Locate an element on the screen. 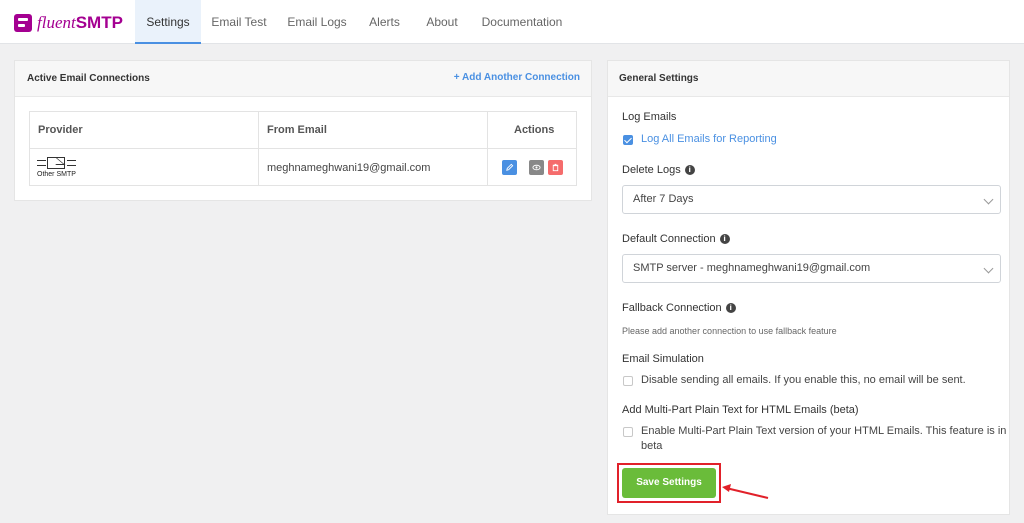 The width and height of the screenshot is (1024, 523). default-connection-select: SMTP server - meghnameghwani19@gmail.com is located at coordinates (811, 268).